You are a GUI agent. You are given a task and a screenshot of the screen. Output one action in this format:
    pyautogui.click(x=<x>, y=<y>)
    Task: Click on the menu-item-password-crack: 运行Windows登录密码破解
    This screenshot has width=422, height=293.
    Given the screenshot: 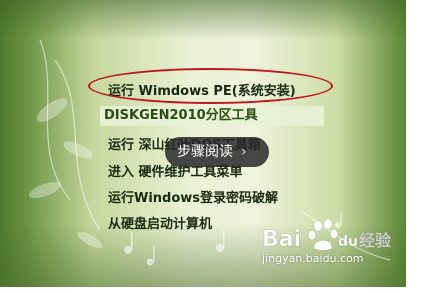 What is the action you would take?
    pyautogui.click(x=193, y=196)
    